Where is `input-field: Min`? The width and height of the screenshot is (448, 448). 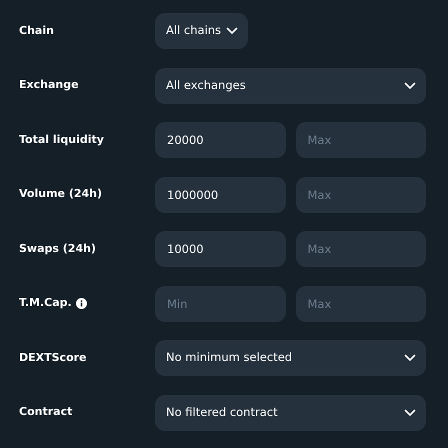
input-field: Min is located at coordinates (220, 304).